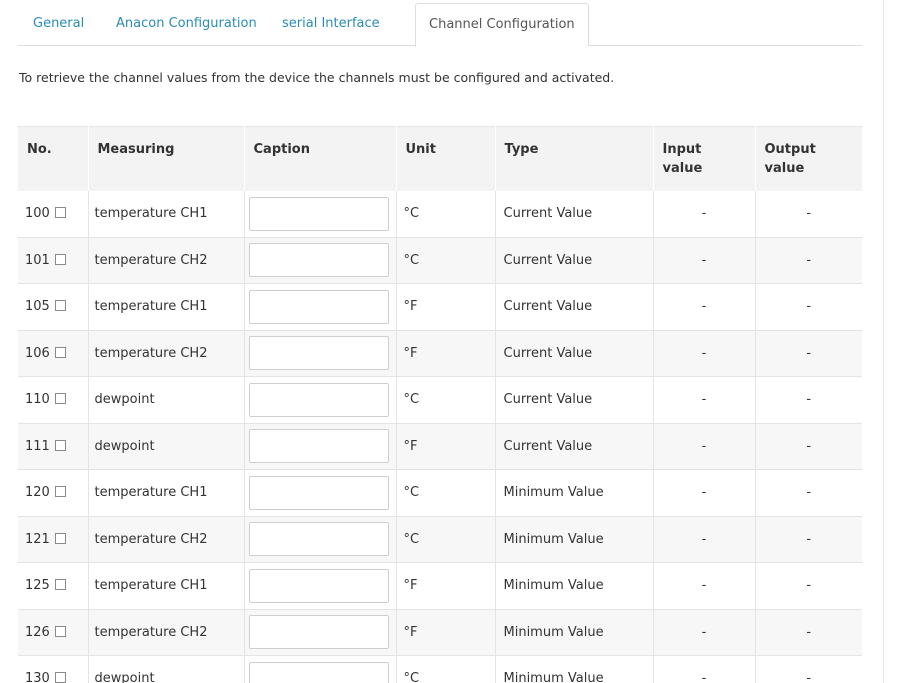 Image resolution: width=900 pixels, height=683 pixels. I want to click on channel-no: 110, so click(37, 400).